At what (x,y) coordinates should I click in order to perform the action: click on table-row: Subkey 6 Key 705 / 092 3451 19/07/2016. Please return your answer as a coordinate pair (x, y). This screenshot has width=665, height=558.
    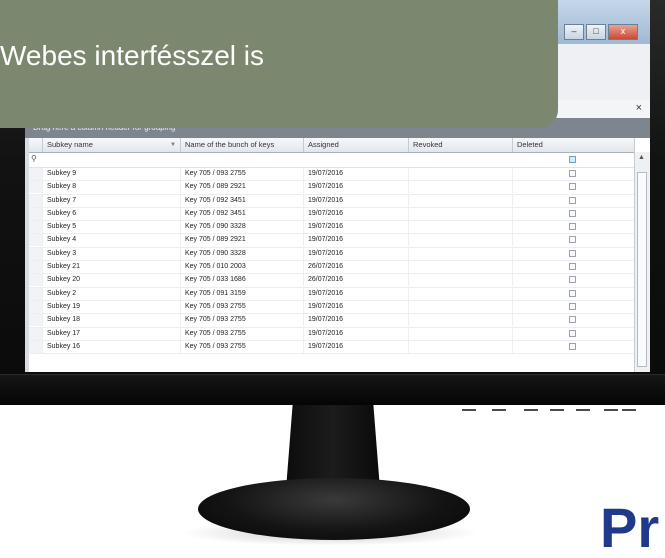
    Looking at the image, I should click on (332, 214).